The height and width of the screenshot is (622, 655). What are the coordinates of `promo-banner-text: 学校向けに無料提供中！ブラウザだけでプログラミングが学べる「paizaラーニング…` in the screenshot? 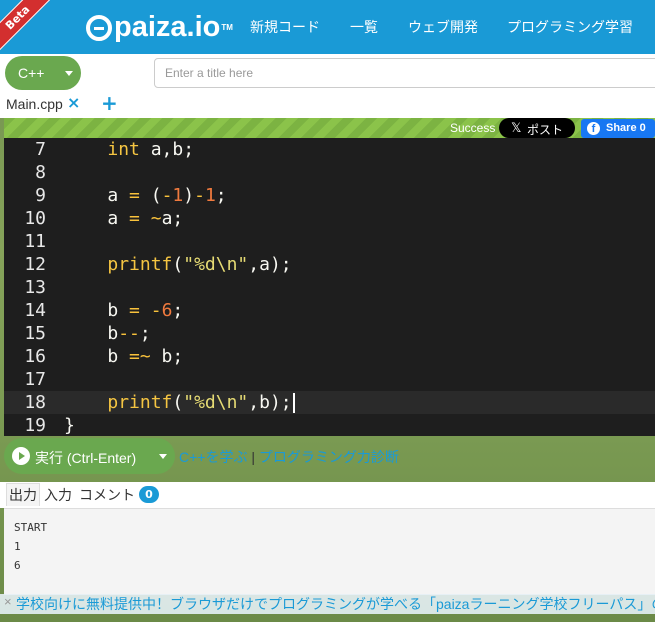 It's located at (335, 604).